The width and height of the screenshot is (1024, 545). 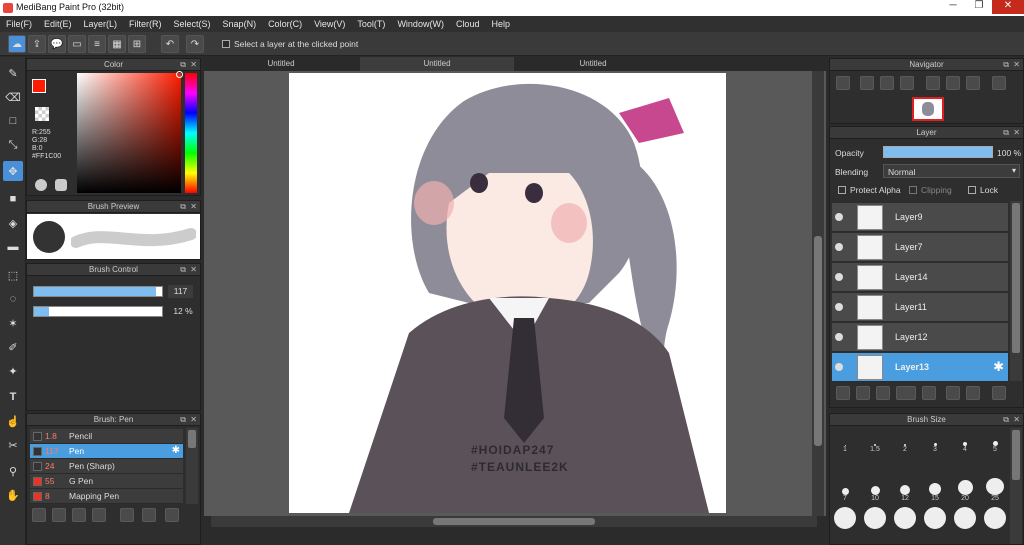 What do you see at coordinates (875, 441) in the screenshot?
I see `brush-size-option: 1.5` at bounding box center [875, 441].